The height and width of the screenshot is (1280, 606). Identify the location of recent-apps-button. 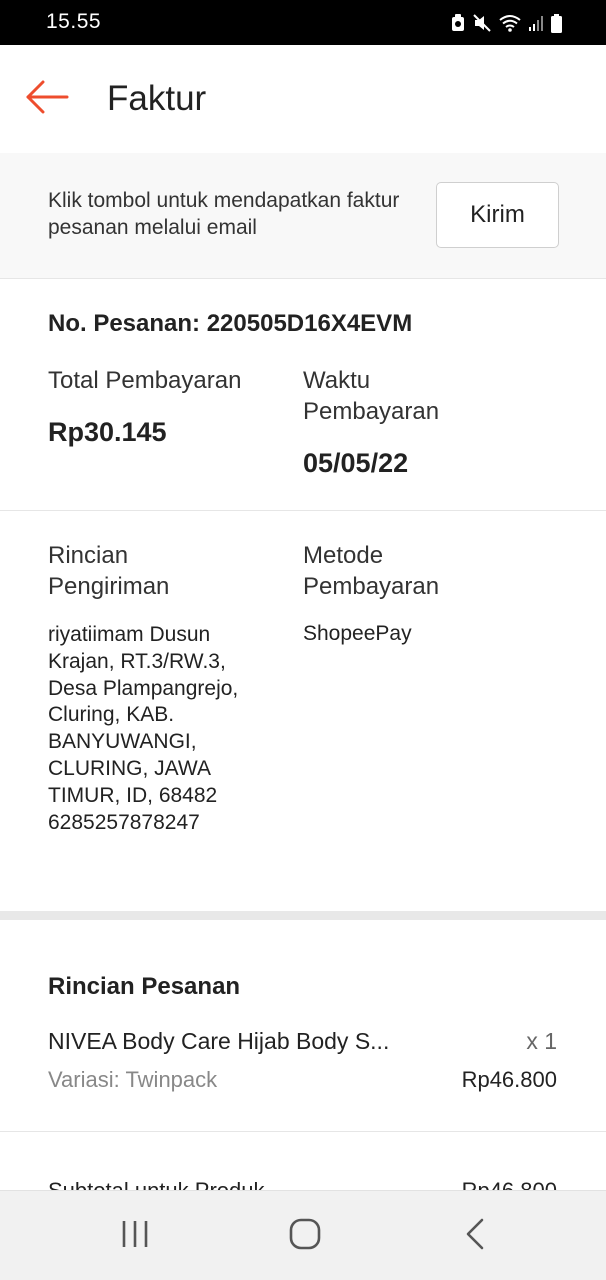
(135, 1236).